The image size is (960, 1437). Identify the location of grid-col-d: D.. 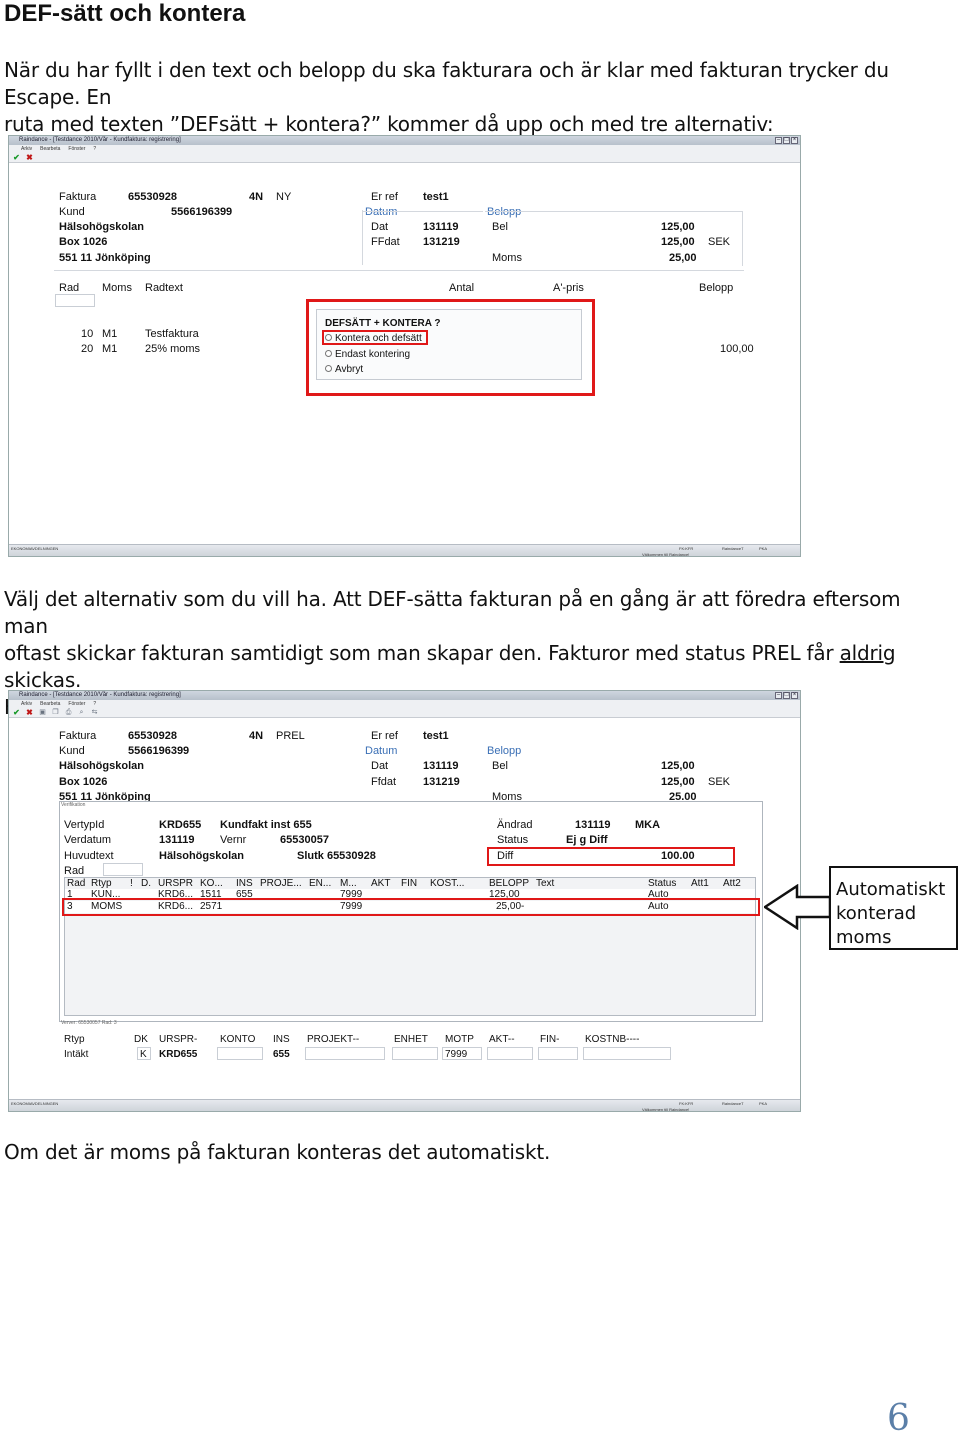
(146, 883).